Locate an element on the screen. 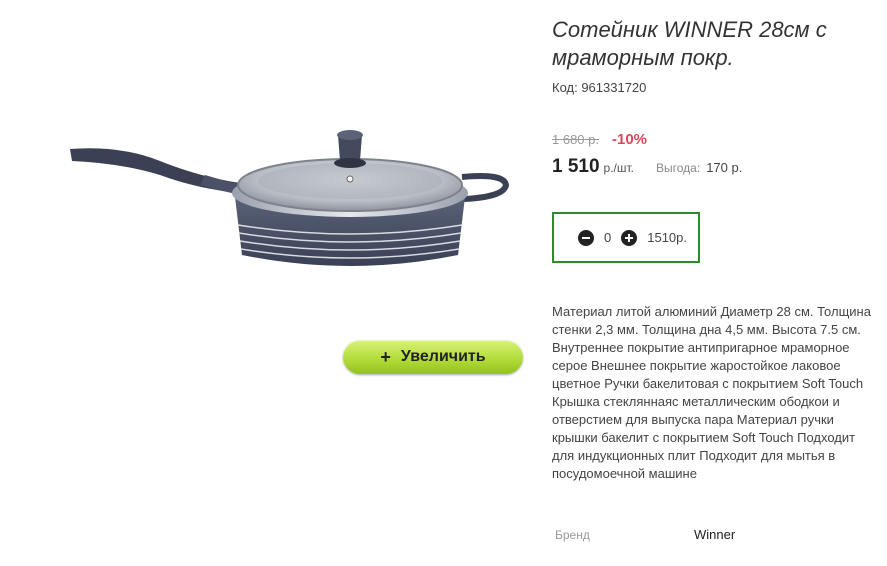  plus-icon: + is located at coordinates (385, 356).